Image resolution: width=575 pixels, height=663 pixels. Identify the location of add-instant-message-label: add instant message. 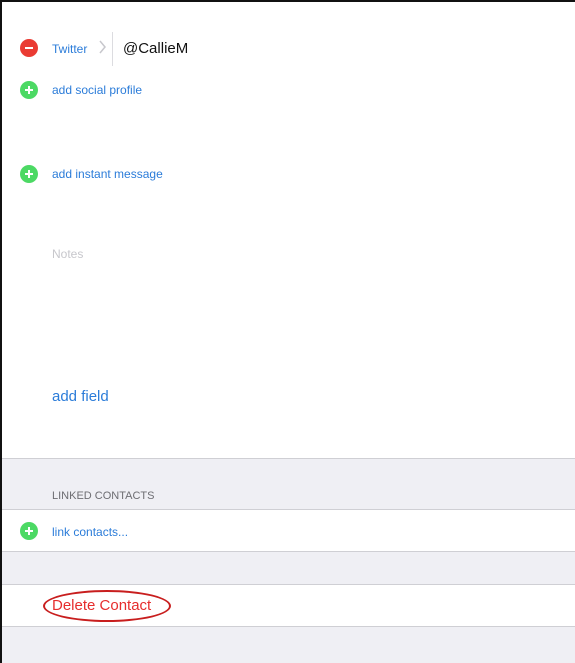
(107, 174).